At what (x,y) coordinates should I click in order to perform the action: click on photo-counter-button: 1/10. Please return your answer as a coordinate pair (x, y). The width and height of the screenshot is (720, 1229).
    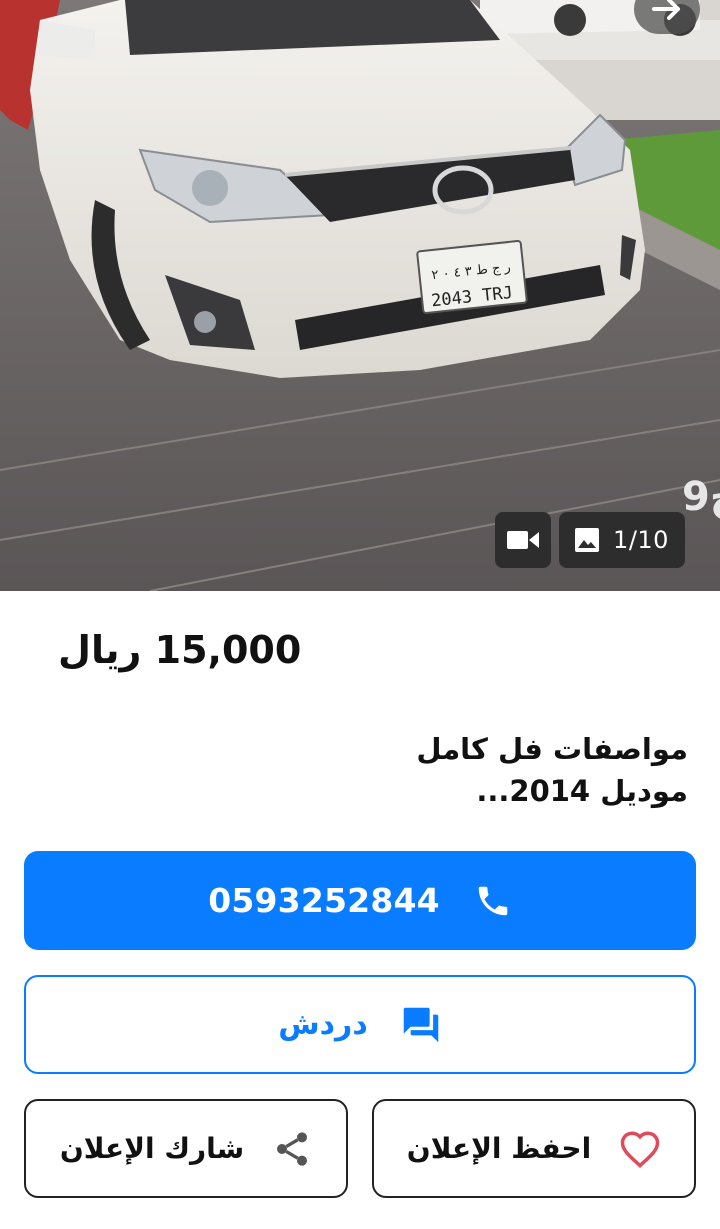
    Looking at the image, I should click on (622, 540).